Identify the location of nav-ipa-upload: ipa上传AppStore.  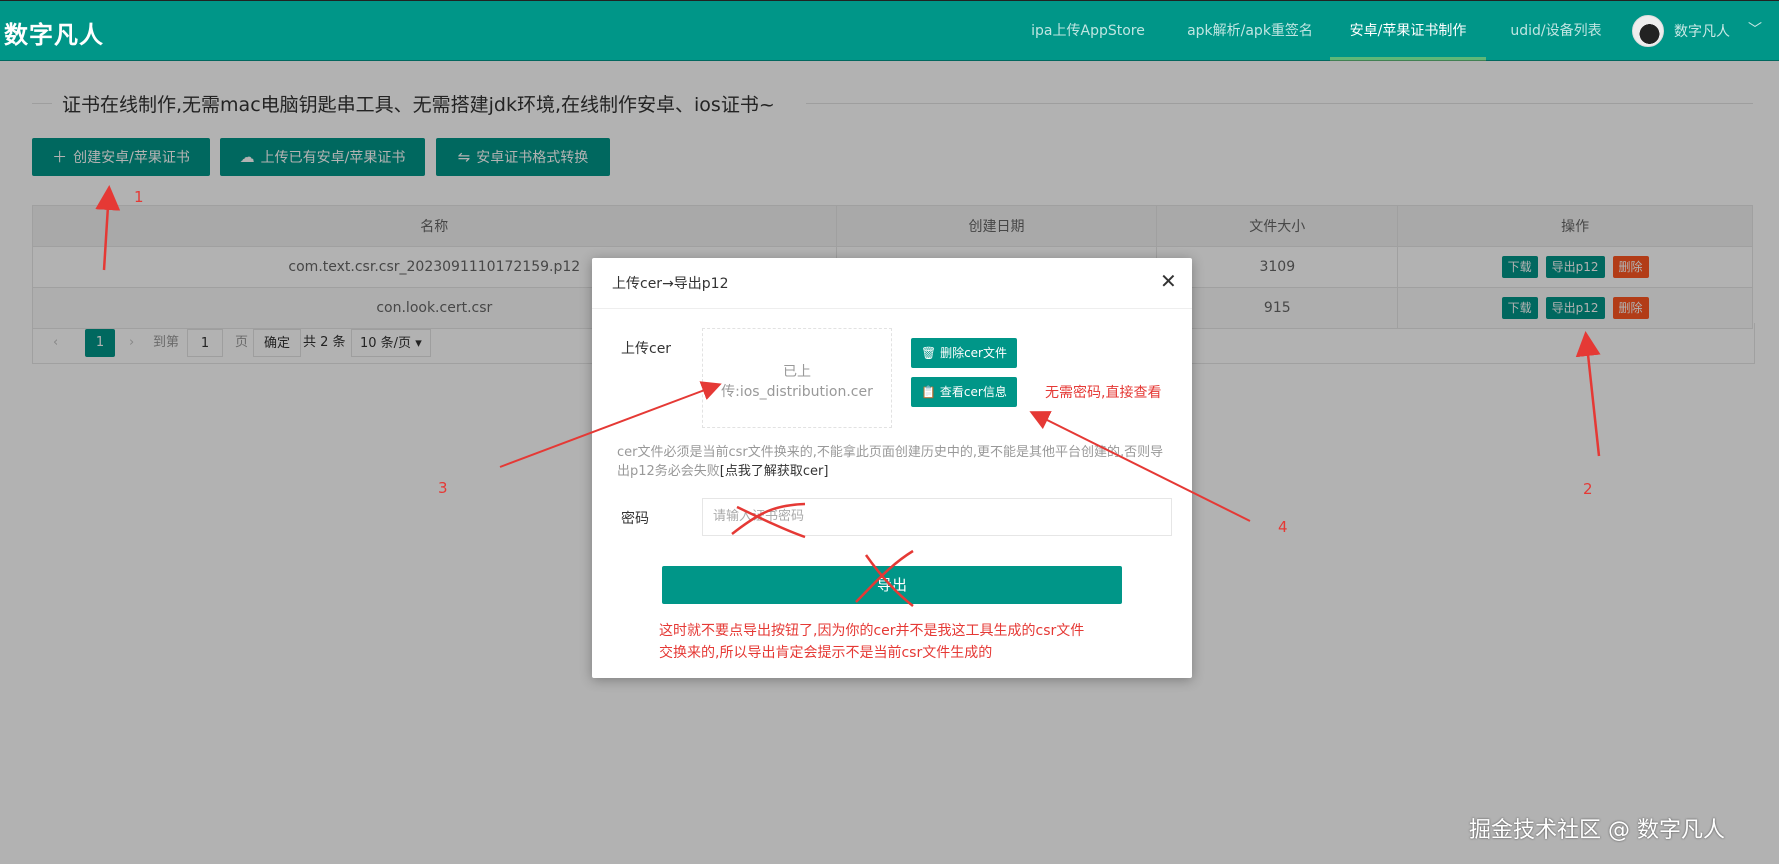
(1088, 31).